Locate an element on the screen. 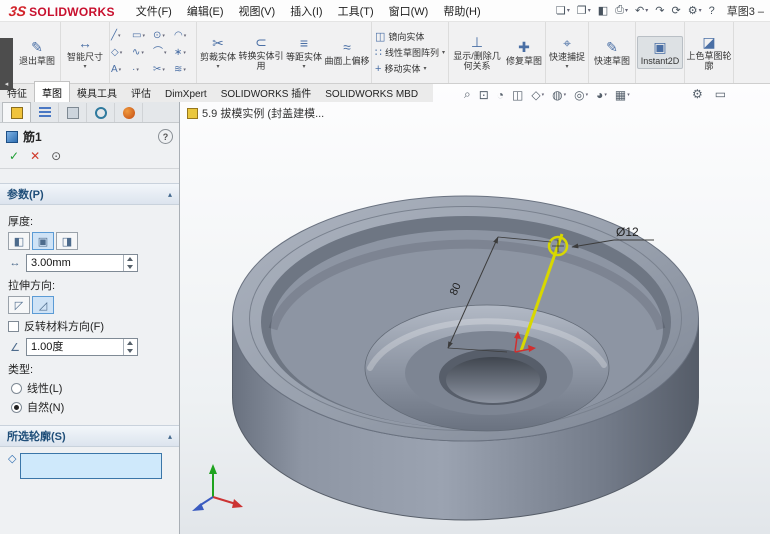 The image size is (770, 534). view-orientation-icon: ◇ ▾ is located at coordinates (537, 95).